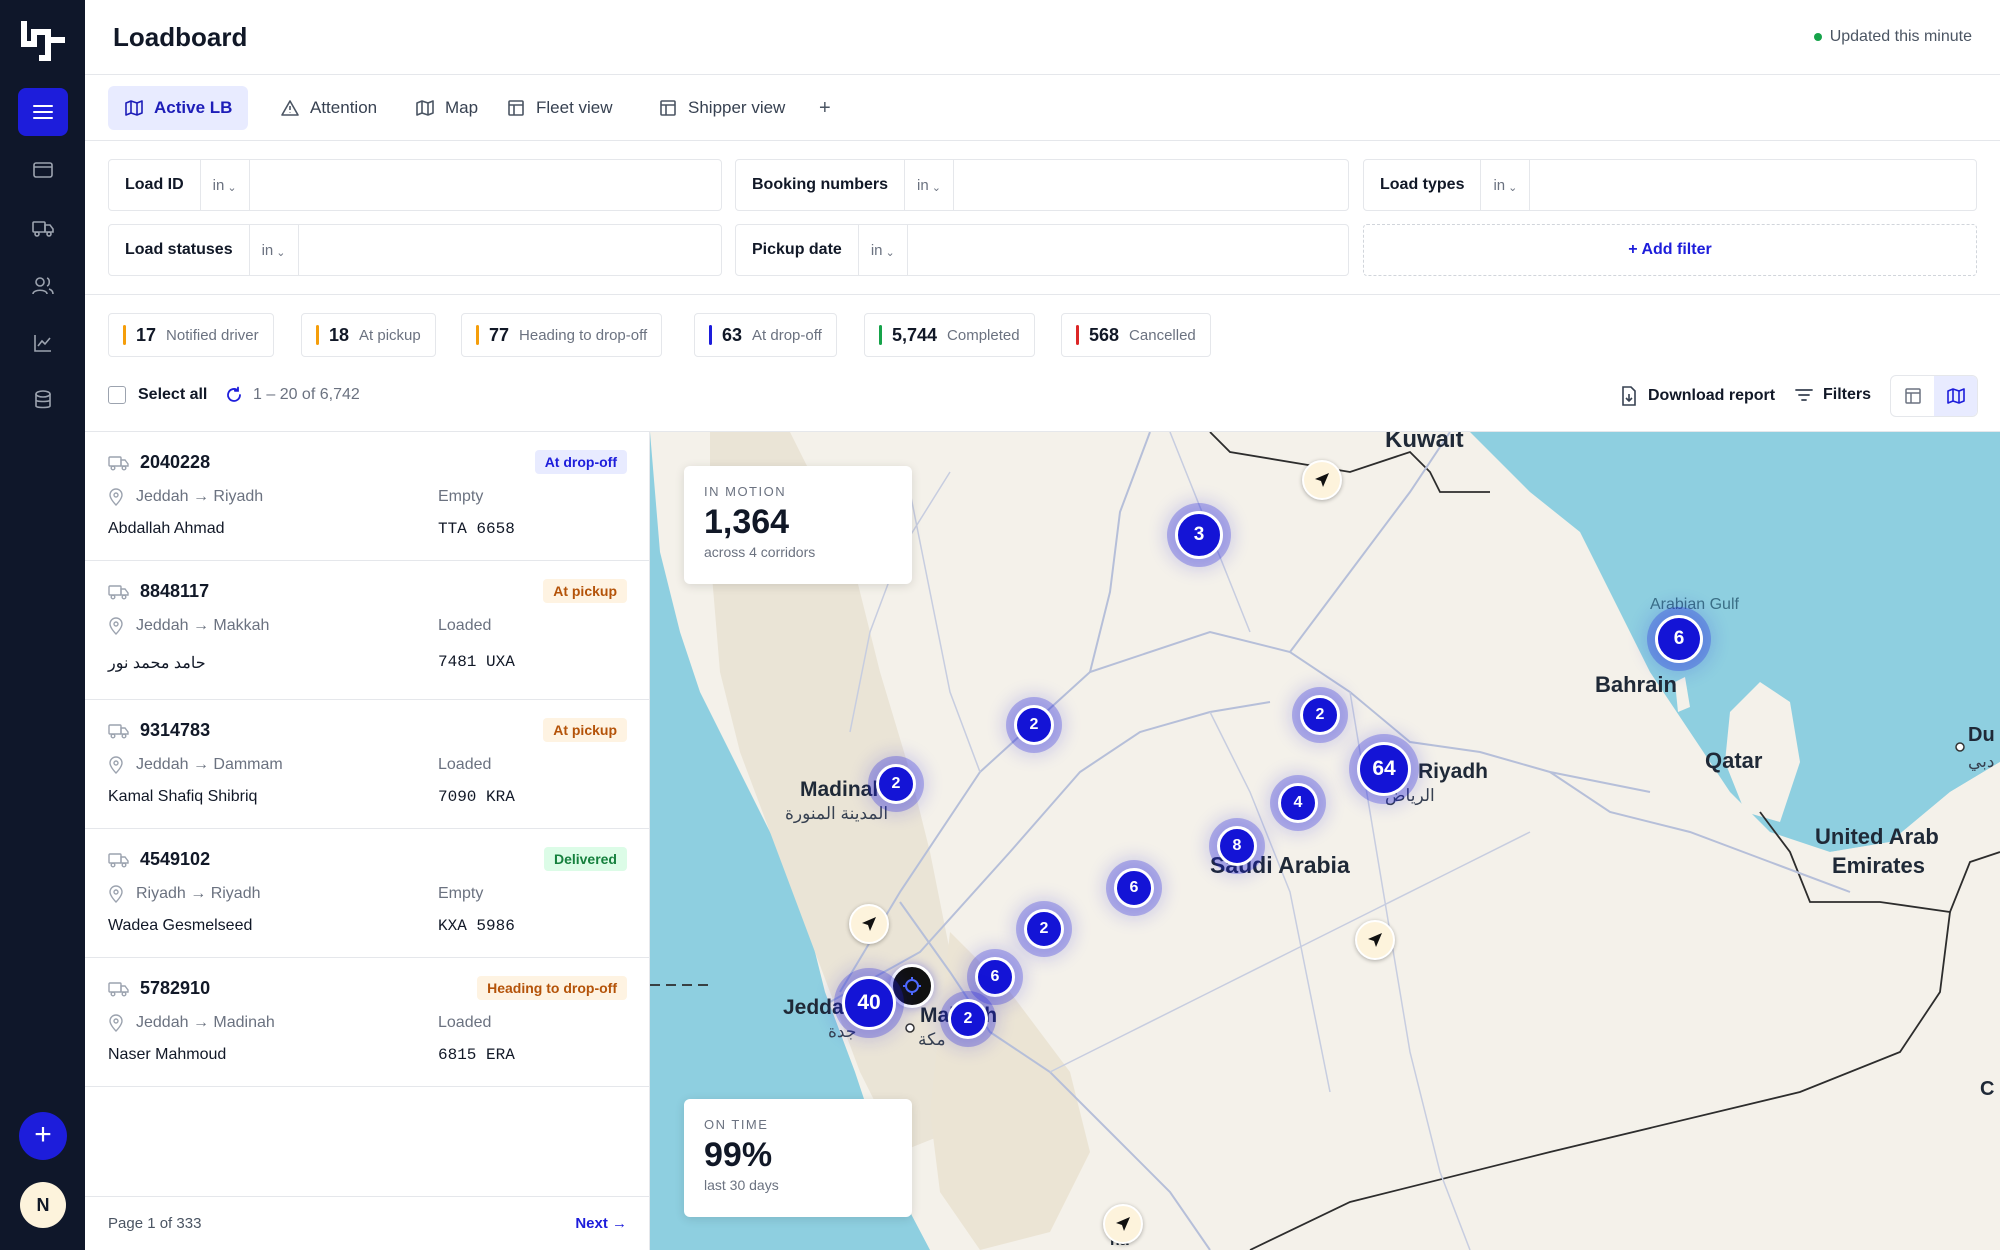 This screenshot has width=2000, height=1250. I want to click on driver-name: حامد محمد نور, so click(157, 663).